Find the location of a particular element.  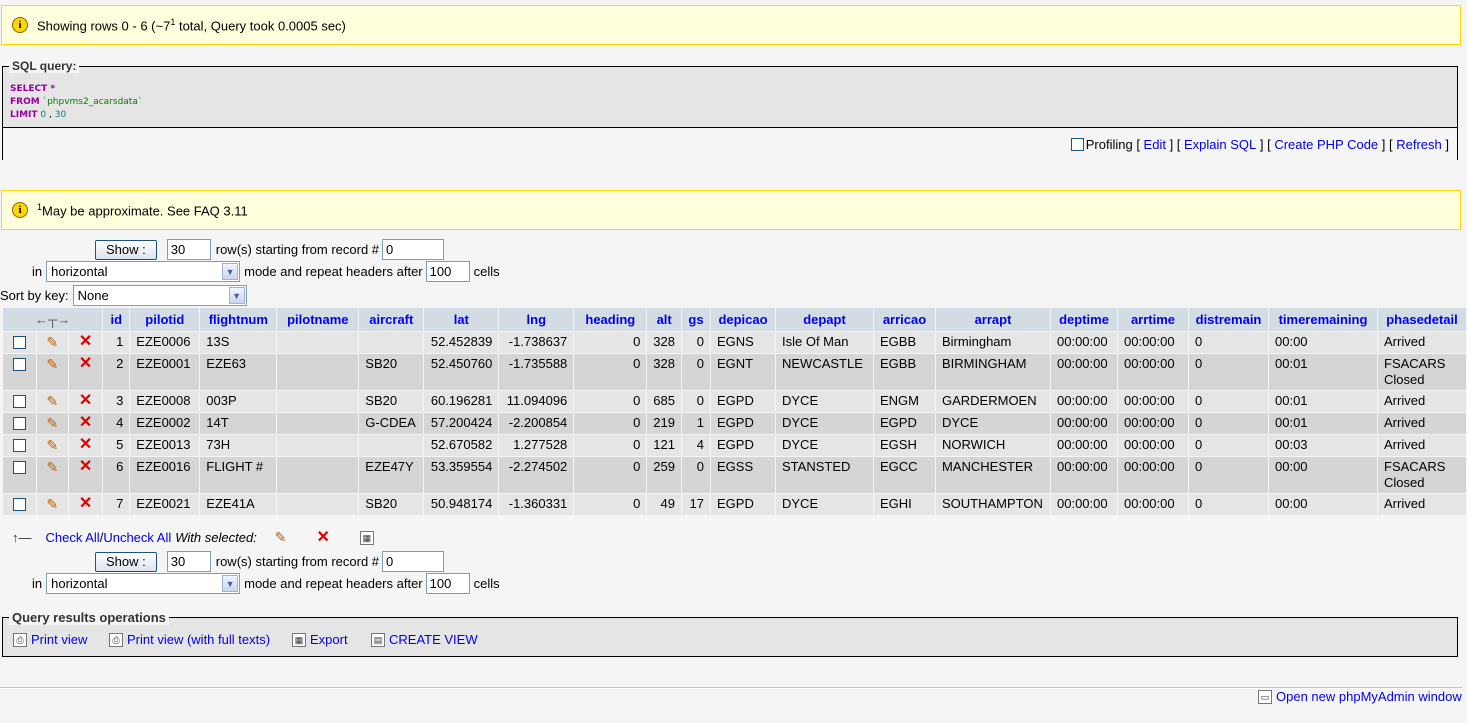

column-header-arrapt: arrapt is located at coordinates (993, 319).